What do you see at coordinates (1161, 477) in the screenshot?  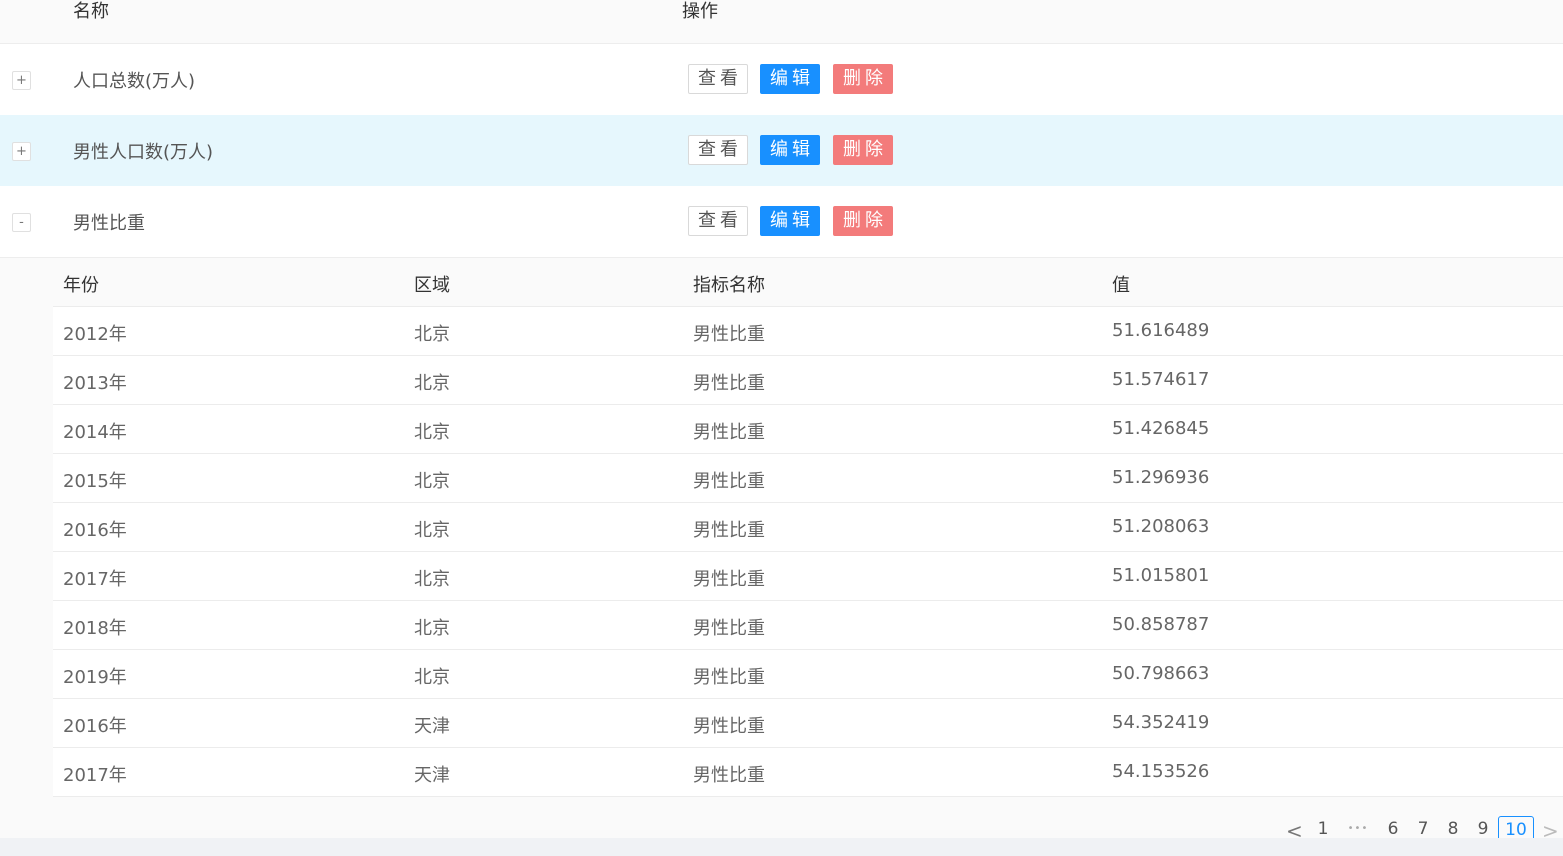 I see `value-cell: 51.296936` at bounding box center [1161, 477].